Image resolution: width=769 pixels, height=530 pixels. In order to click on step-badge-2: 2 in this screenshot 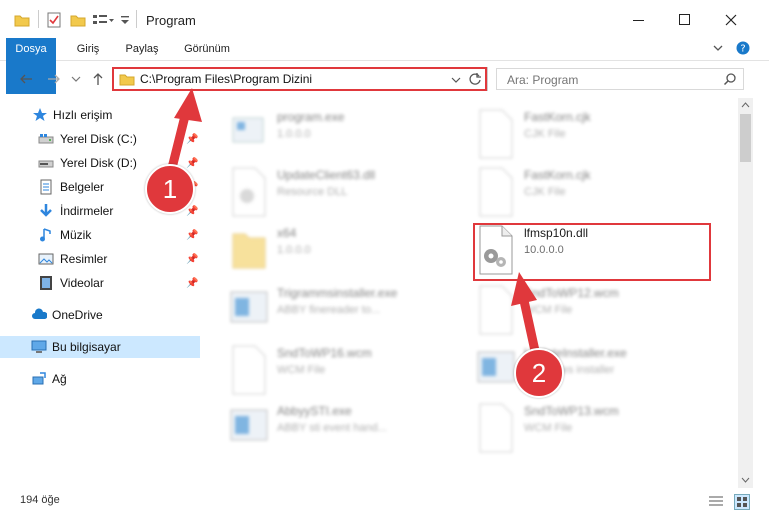, I will do `click(539, 373)`.